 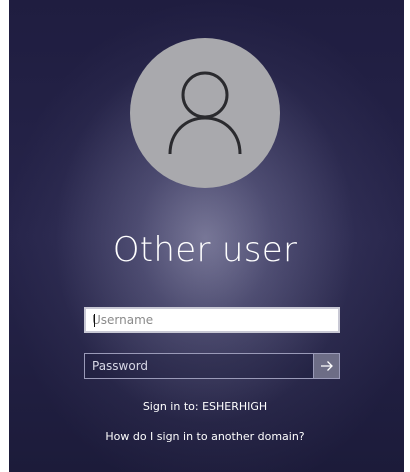 I want to click on username-input, so click(x=212, y=320).